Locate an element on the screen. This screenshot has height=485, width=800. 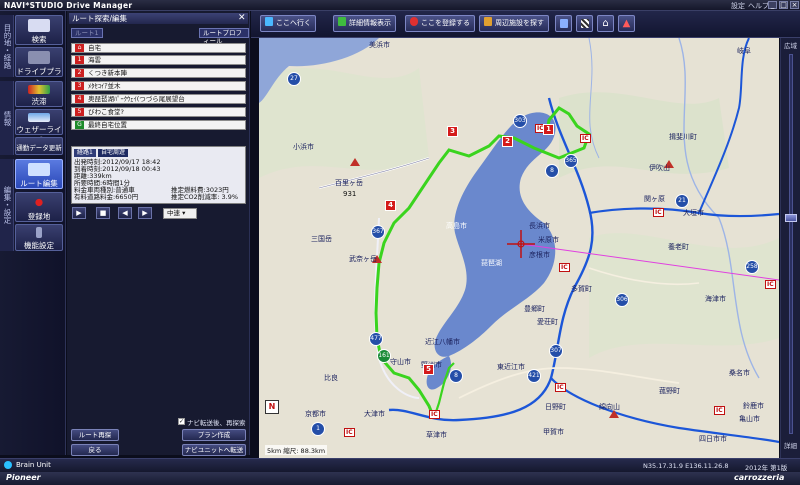
nearby-search-button: 周辺施設を探す is located at coordinates (514, 23).